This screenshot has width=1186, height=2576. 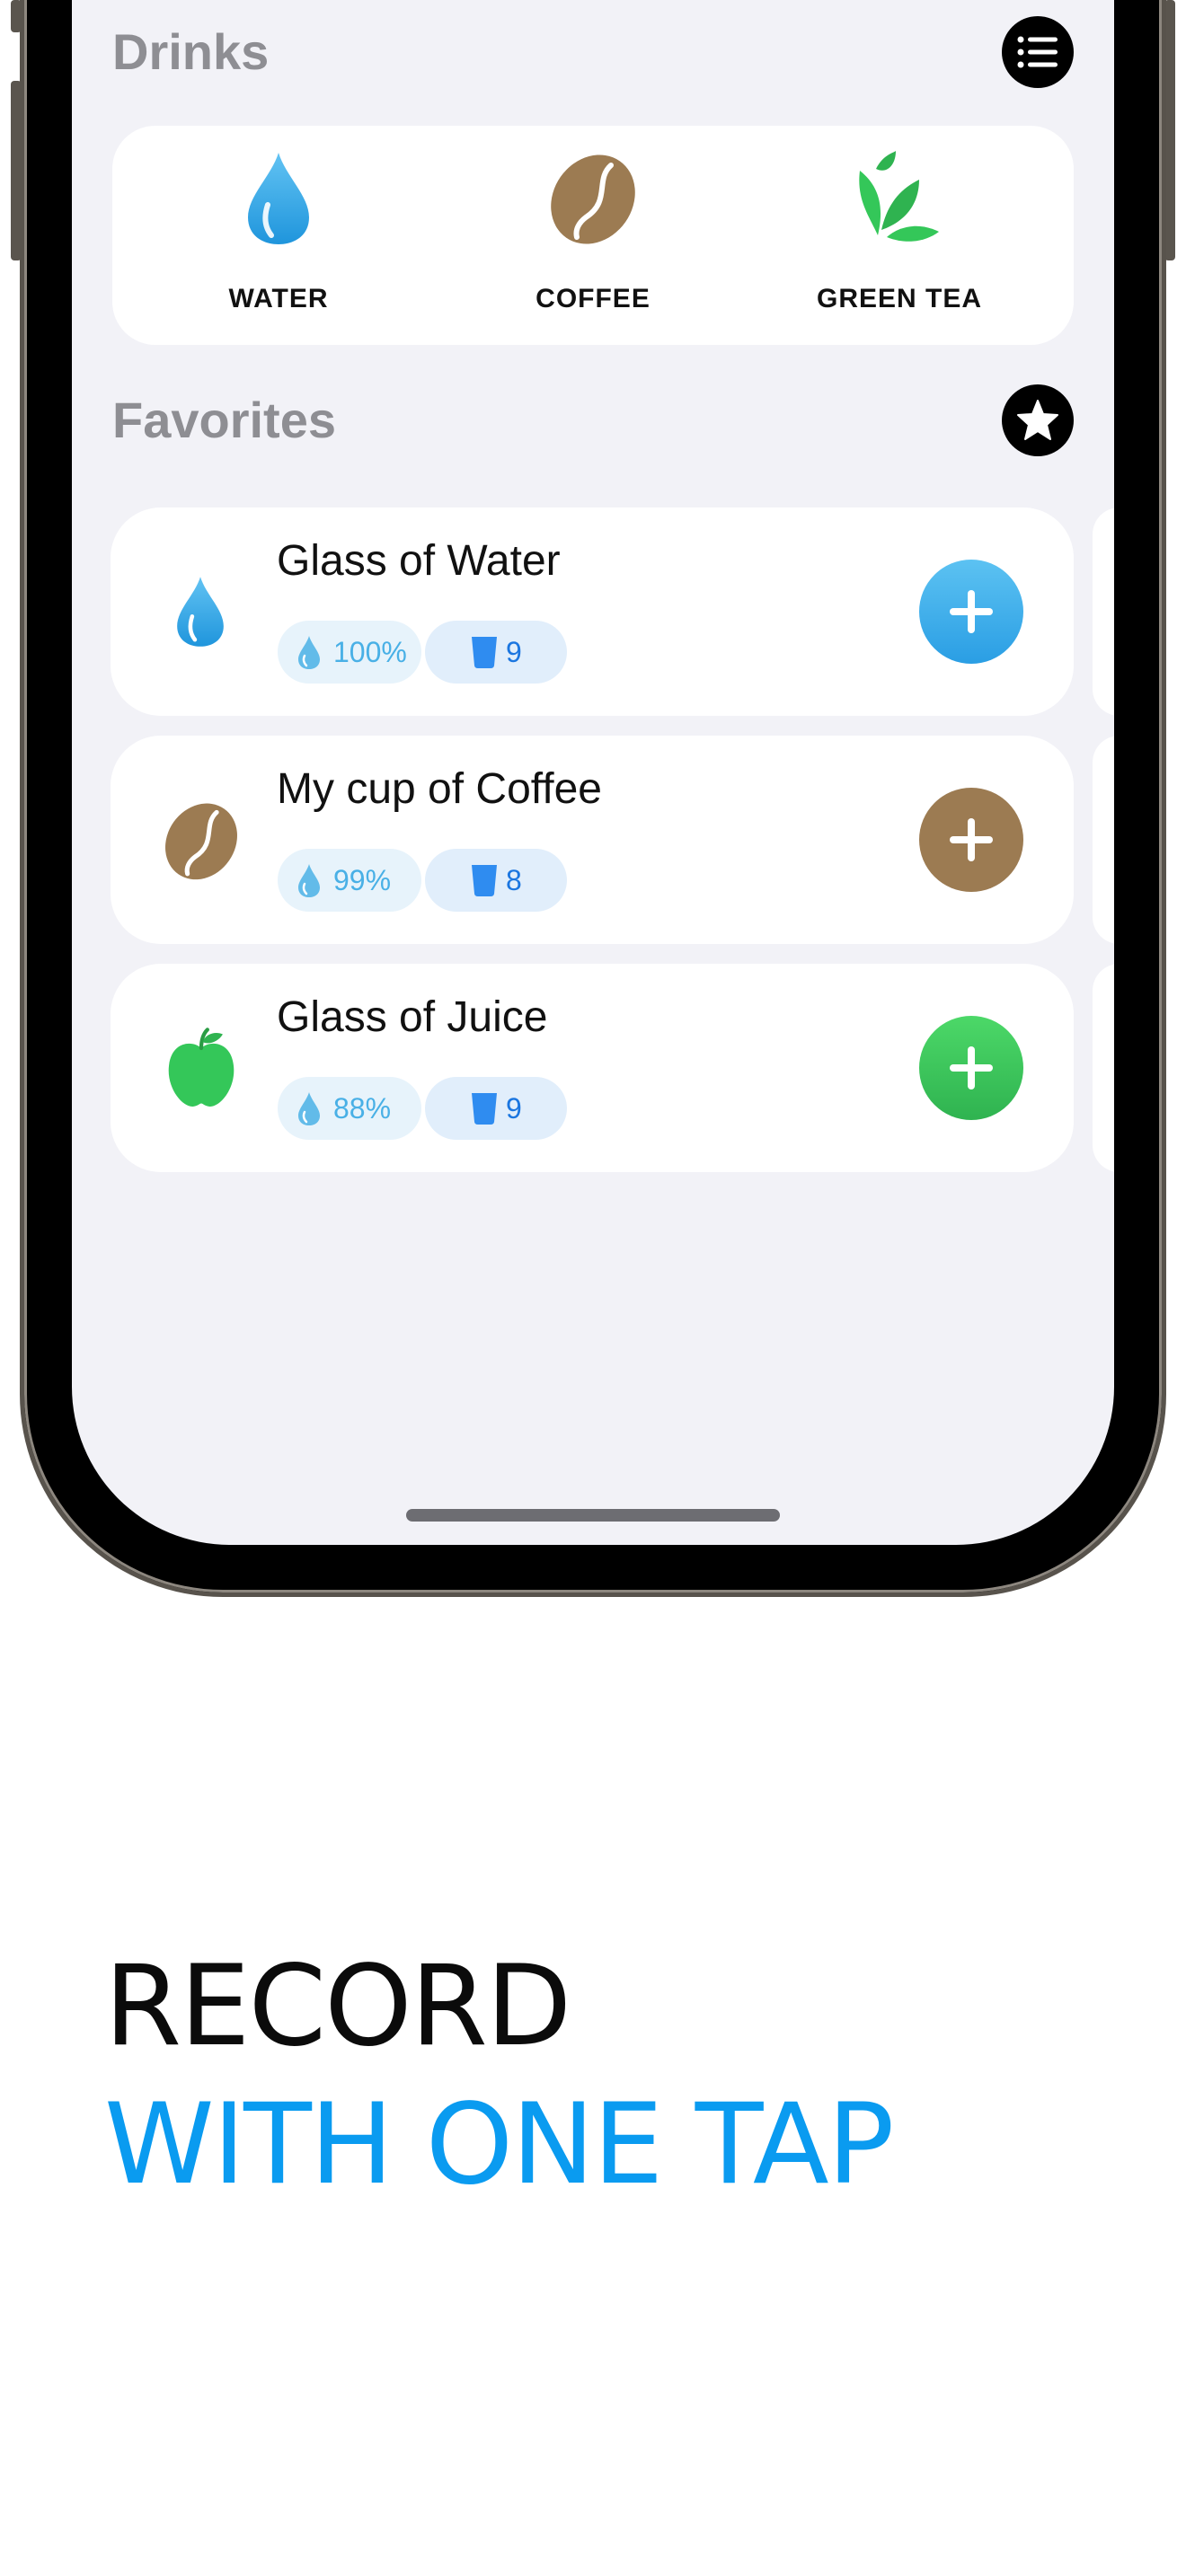 I want to click on favorites-star-button, so click(x=1038, y=420).